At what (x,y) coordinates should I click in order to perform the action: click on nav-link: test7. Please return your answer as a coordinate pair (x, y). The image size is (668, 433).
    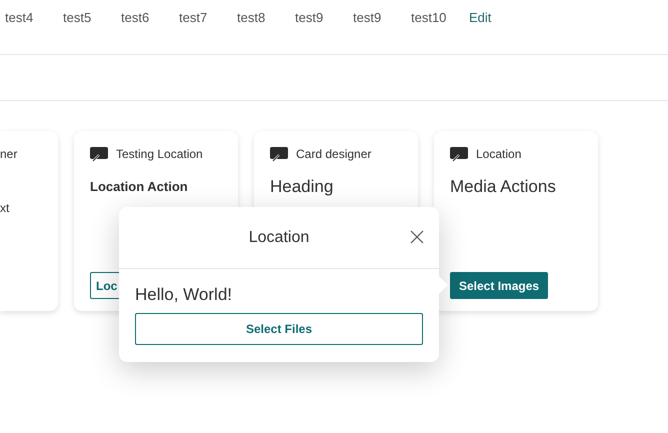
    Looking at the image, I should click on (208, 17).